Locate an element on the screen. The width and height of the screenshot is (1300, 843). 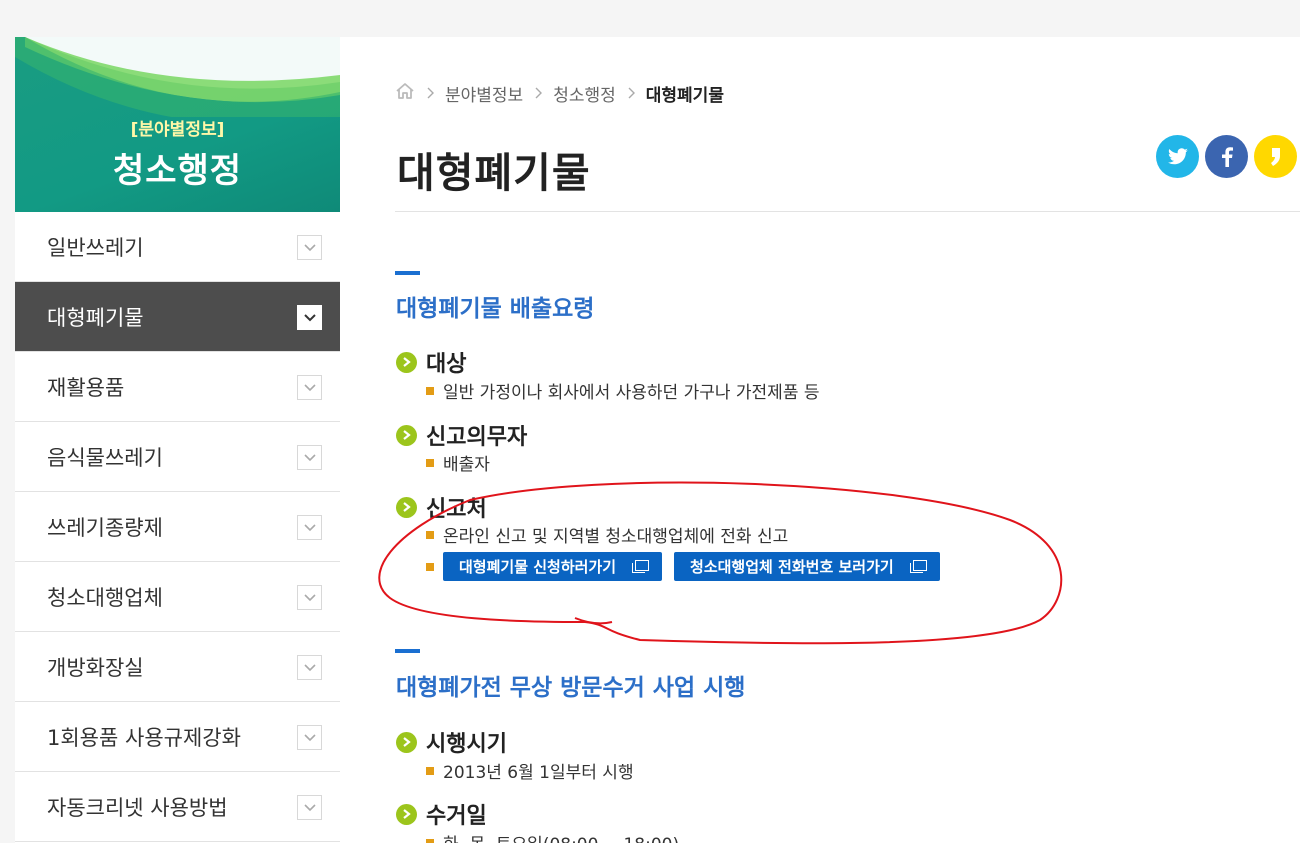
section-title: 대형폐기물 배출요령 is located at coordinates (495, 309).